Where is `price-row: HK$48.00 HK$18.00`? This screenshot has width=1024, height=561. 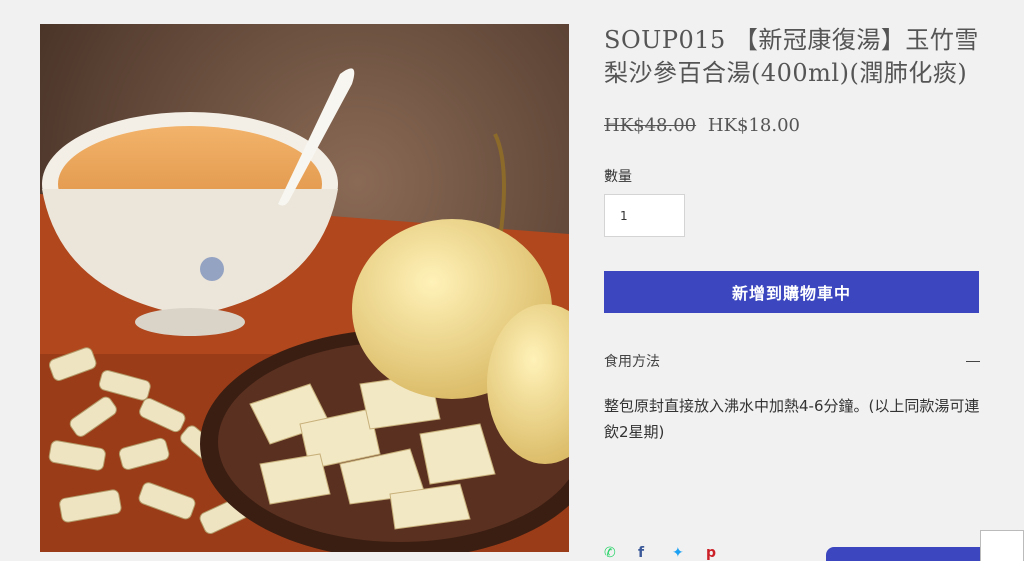
price-row: HK$48.00 HK$18.00 is located at coordinates (792, 125).